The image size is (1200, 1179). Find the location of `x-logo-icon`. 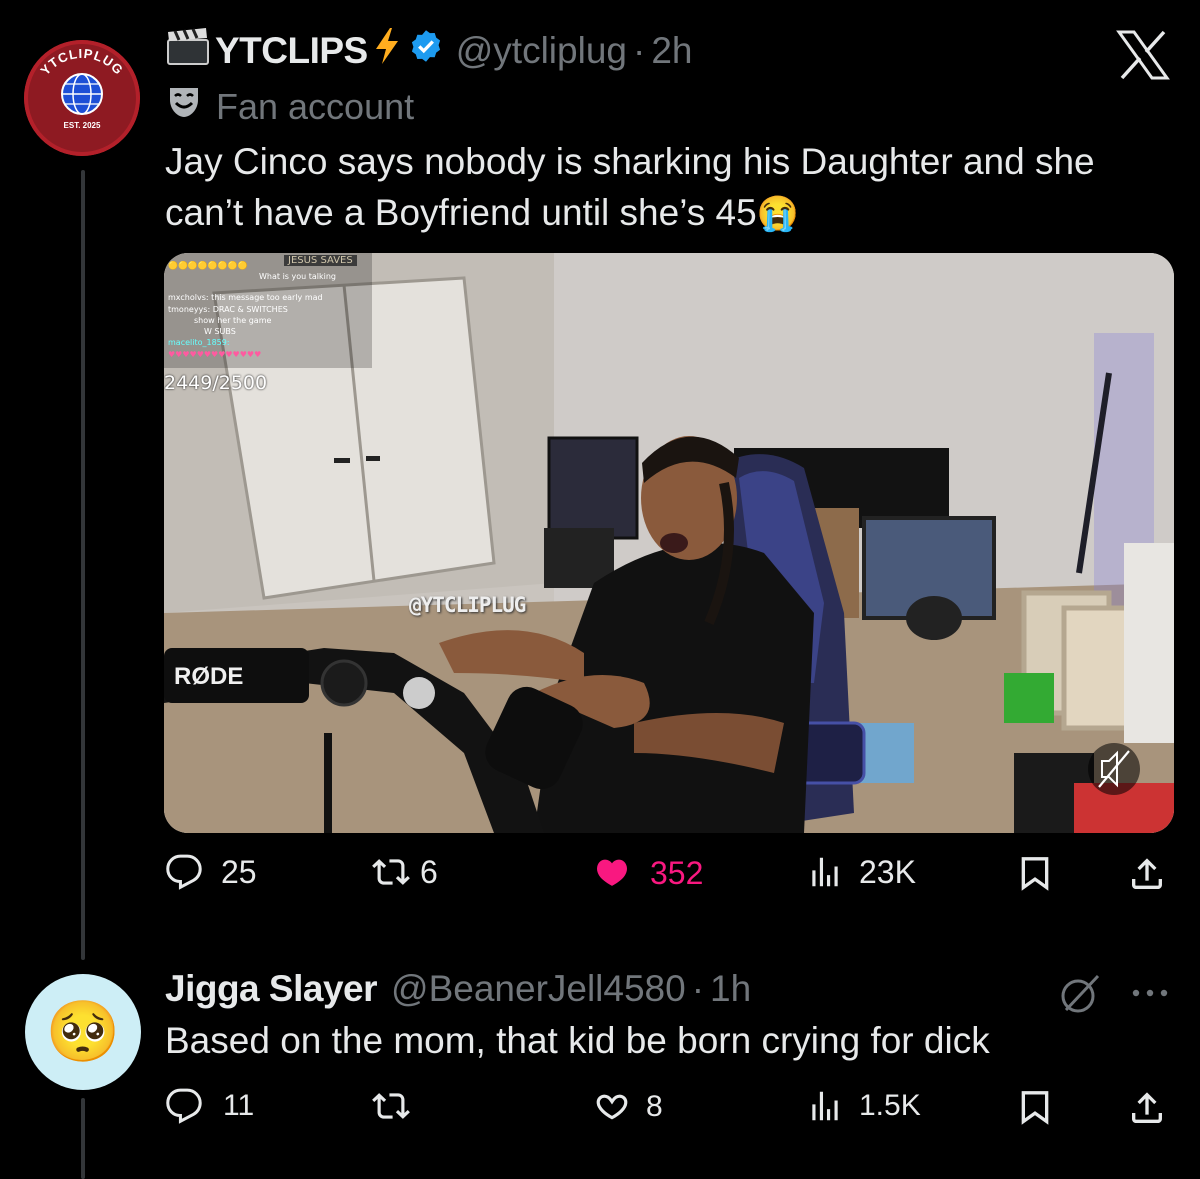

x-logo-icon is located at coordinates (1143, 57).